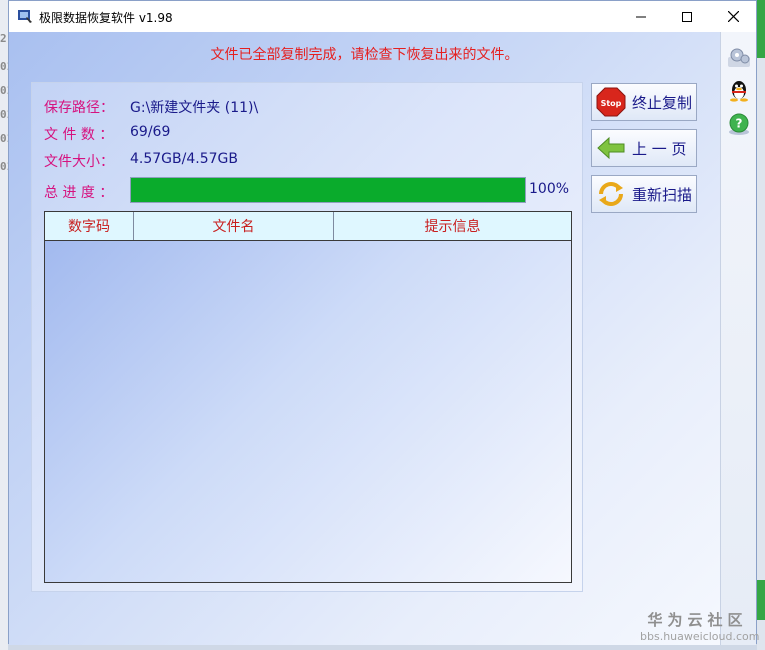 The width and height of the screenshot is (765, 650). What do you see at coordinates (700, 636) in the screenshot?
I see `watermark-url: bbs.huaweicloud.com` at bounding box center [700, 636].